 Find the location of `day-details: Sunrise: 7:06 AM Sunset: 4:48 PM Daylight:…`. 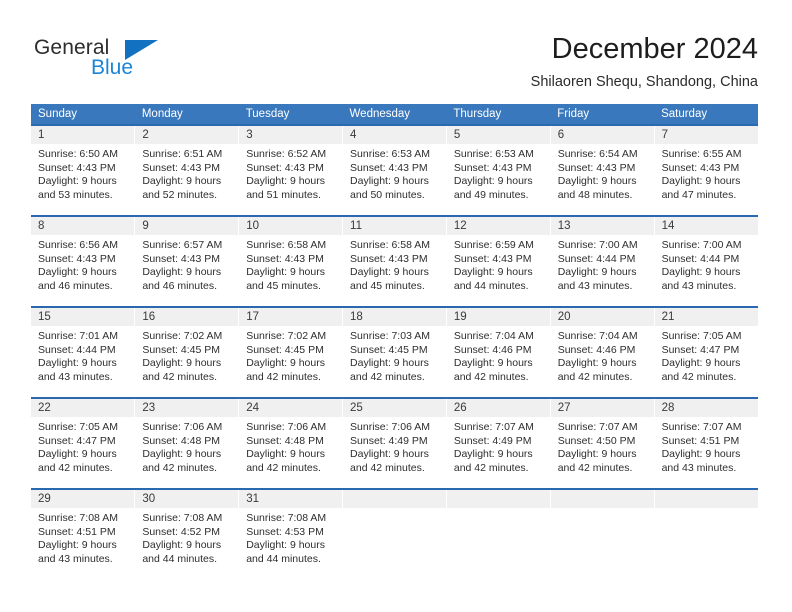

day-details: Sunrise: 7:06 AM Sunset: 4:48 PM Daylight:… is located at coordinates (290, 446).